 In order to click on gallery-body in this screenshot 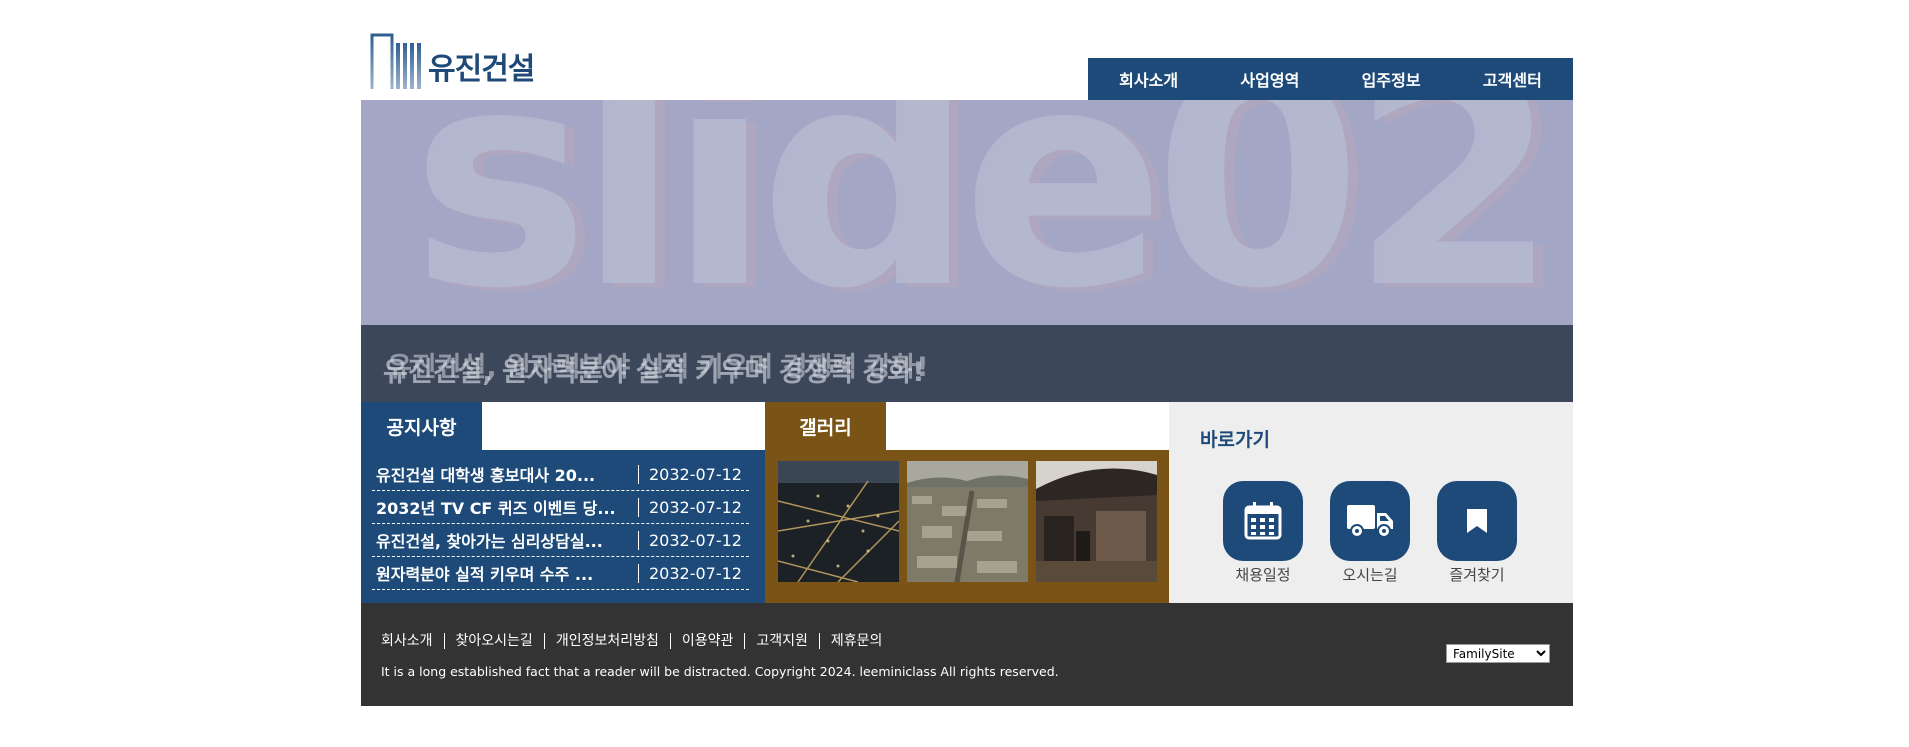, I will do `click(967, 526)`.